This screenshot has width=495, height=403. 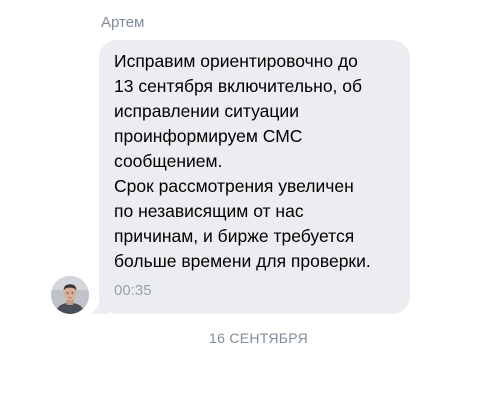 I want to click on user-photo-avatar-icon, so click(x=70, y=295).